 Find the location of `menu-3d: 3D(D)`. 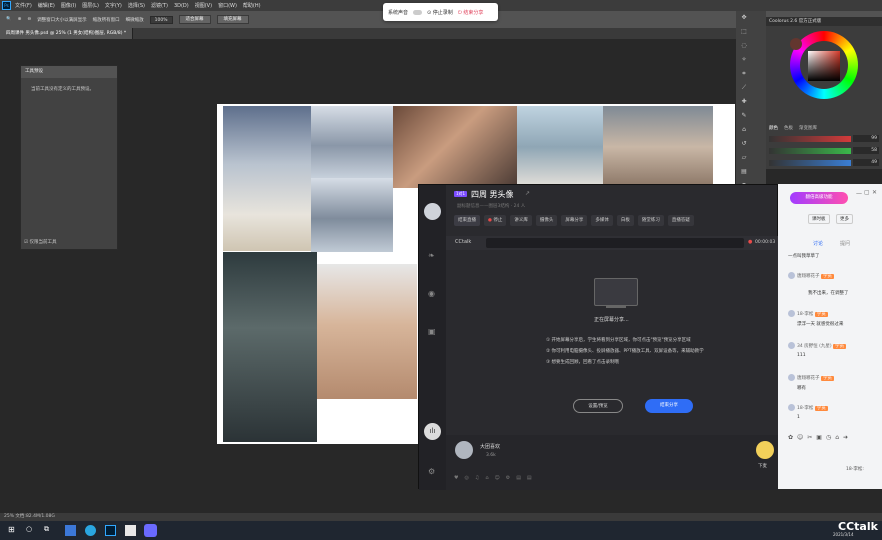

menu-3d: 3D(D) is located at coordinates (181, 6).